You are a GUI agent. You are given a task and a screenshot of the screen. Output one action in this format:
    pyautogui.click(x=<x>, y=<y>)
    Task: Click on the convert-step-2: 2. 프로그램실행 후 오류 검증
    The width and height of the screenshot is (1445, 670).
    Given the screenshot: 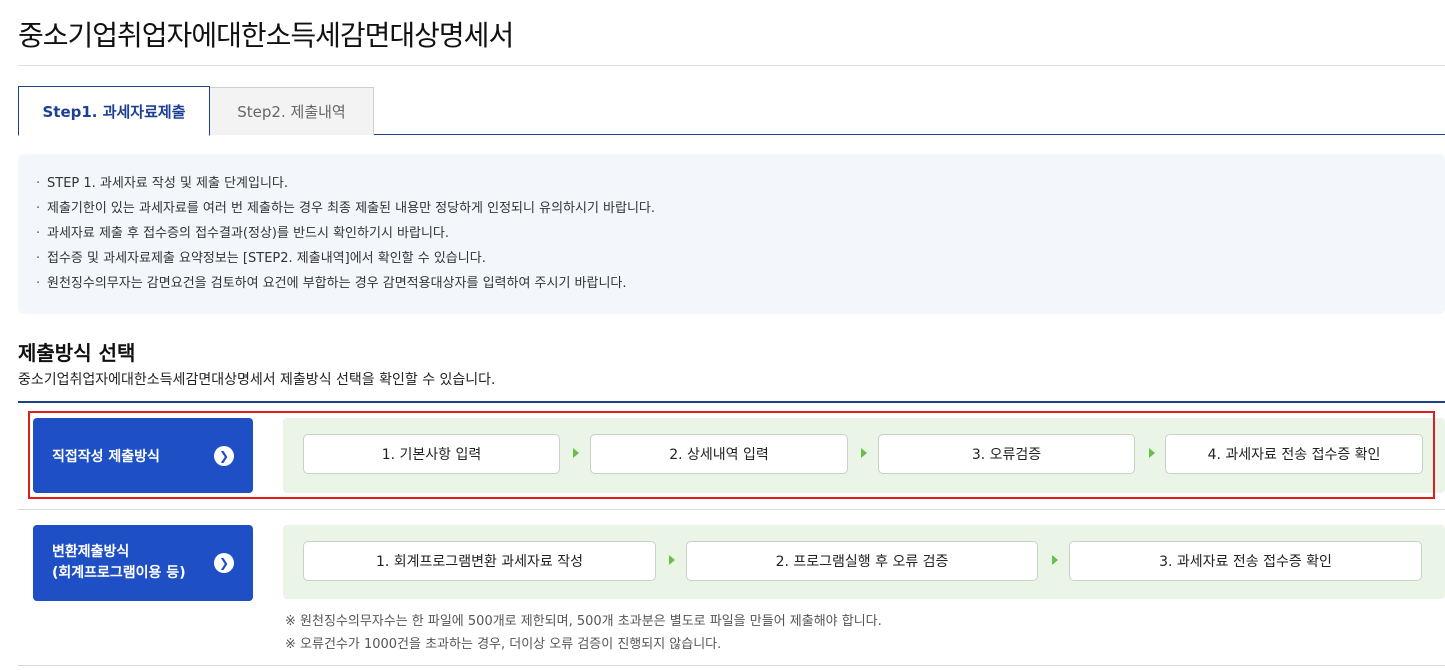 What is the action you would take?
    pyautogui.click(x=862, y=561)
    